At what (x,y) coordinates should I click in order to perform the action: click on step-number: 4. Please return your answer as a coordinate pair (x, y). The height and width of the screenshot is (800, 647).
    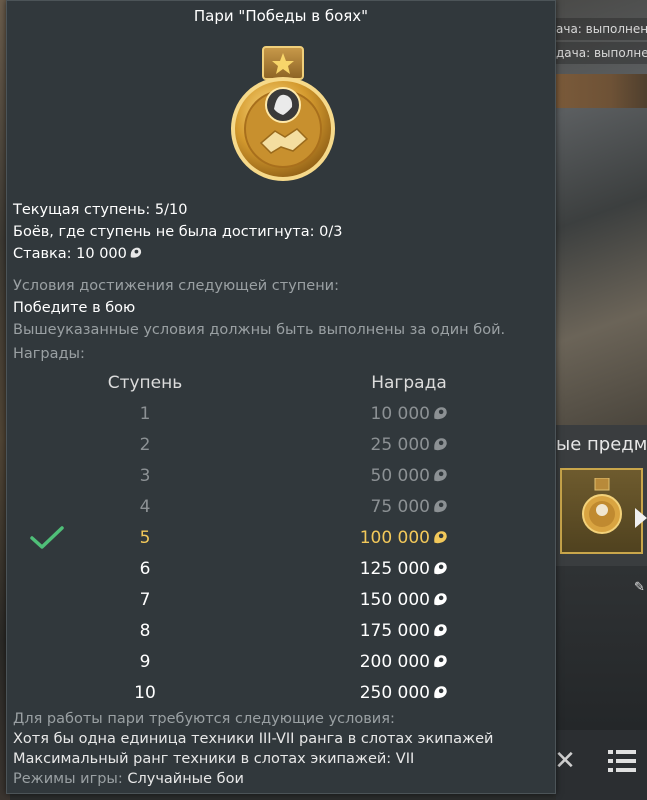
    Looking at the image, I should click on (145, 507).